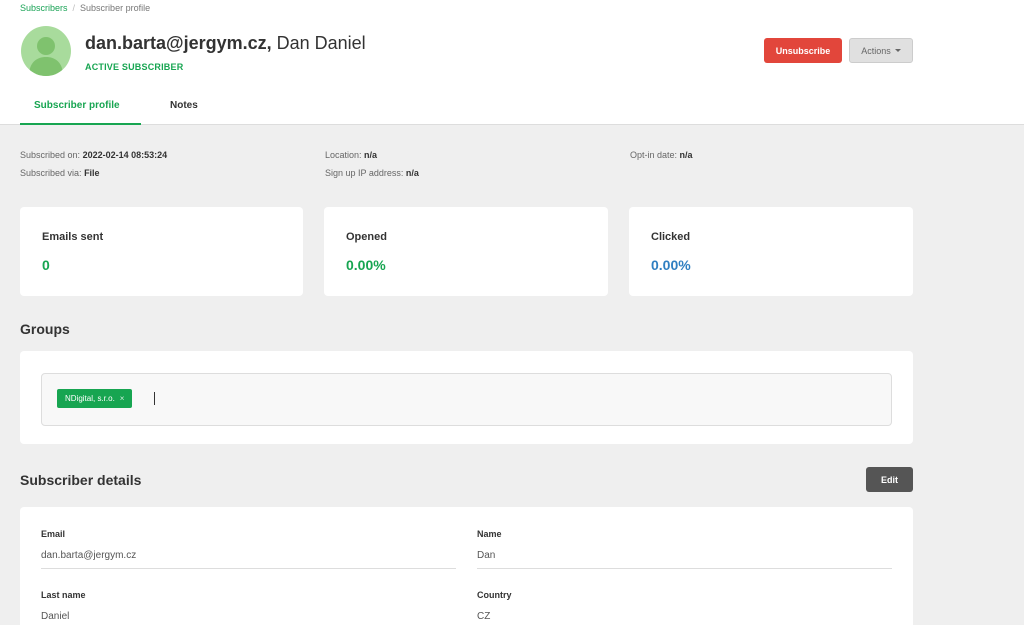 The image size is (1024, 625). Describe the element at coordinates (686, 155) in the screenshot. I see `optin-date-value: n/a` at that location.